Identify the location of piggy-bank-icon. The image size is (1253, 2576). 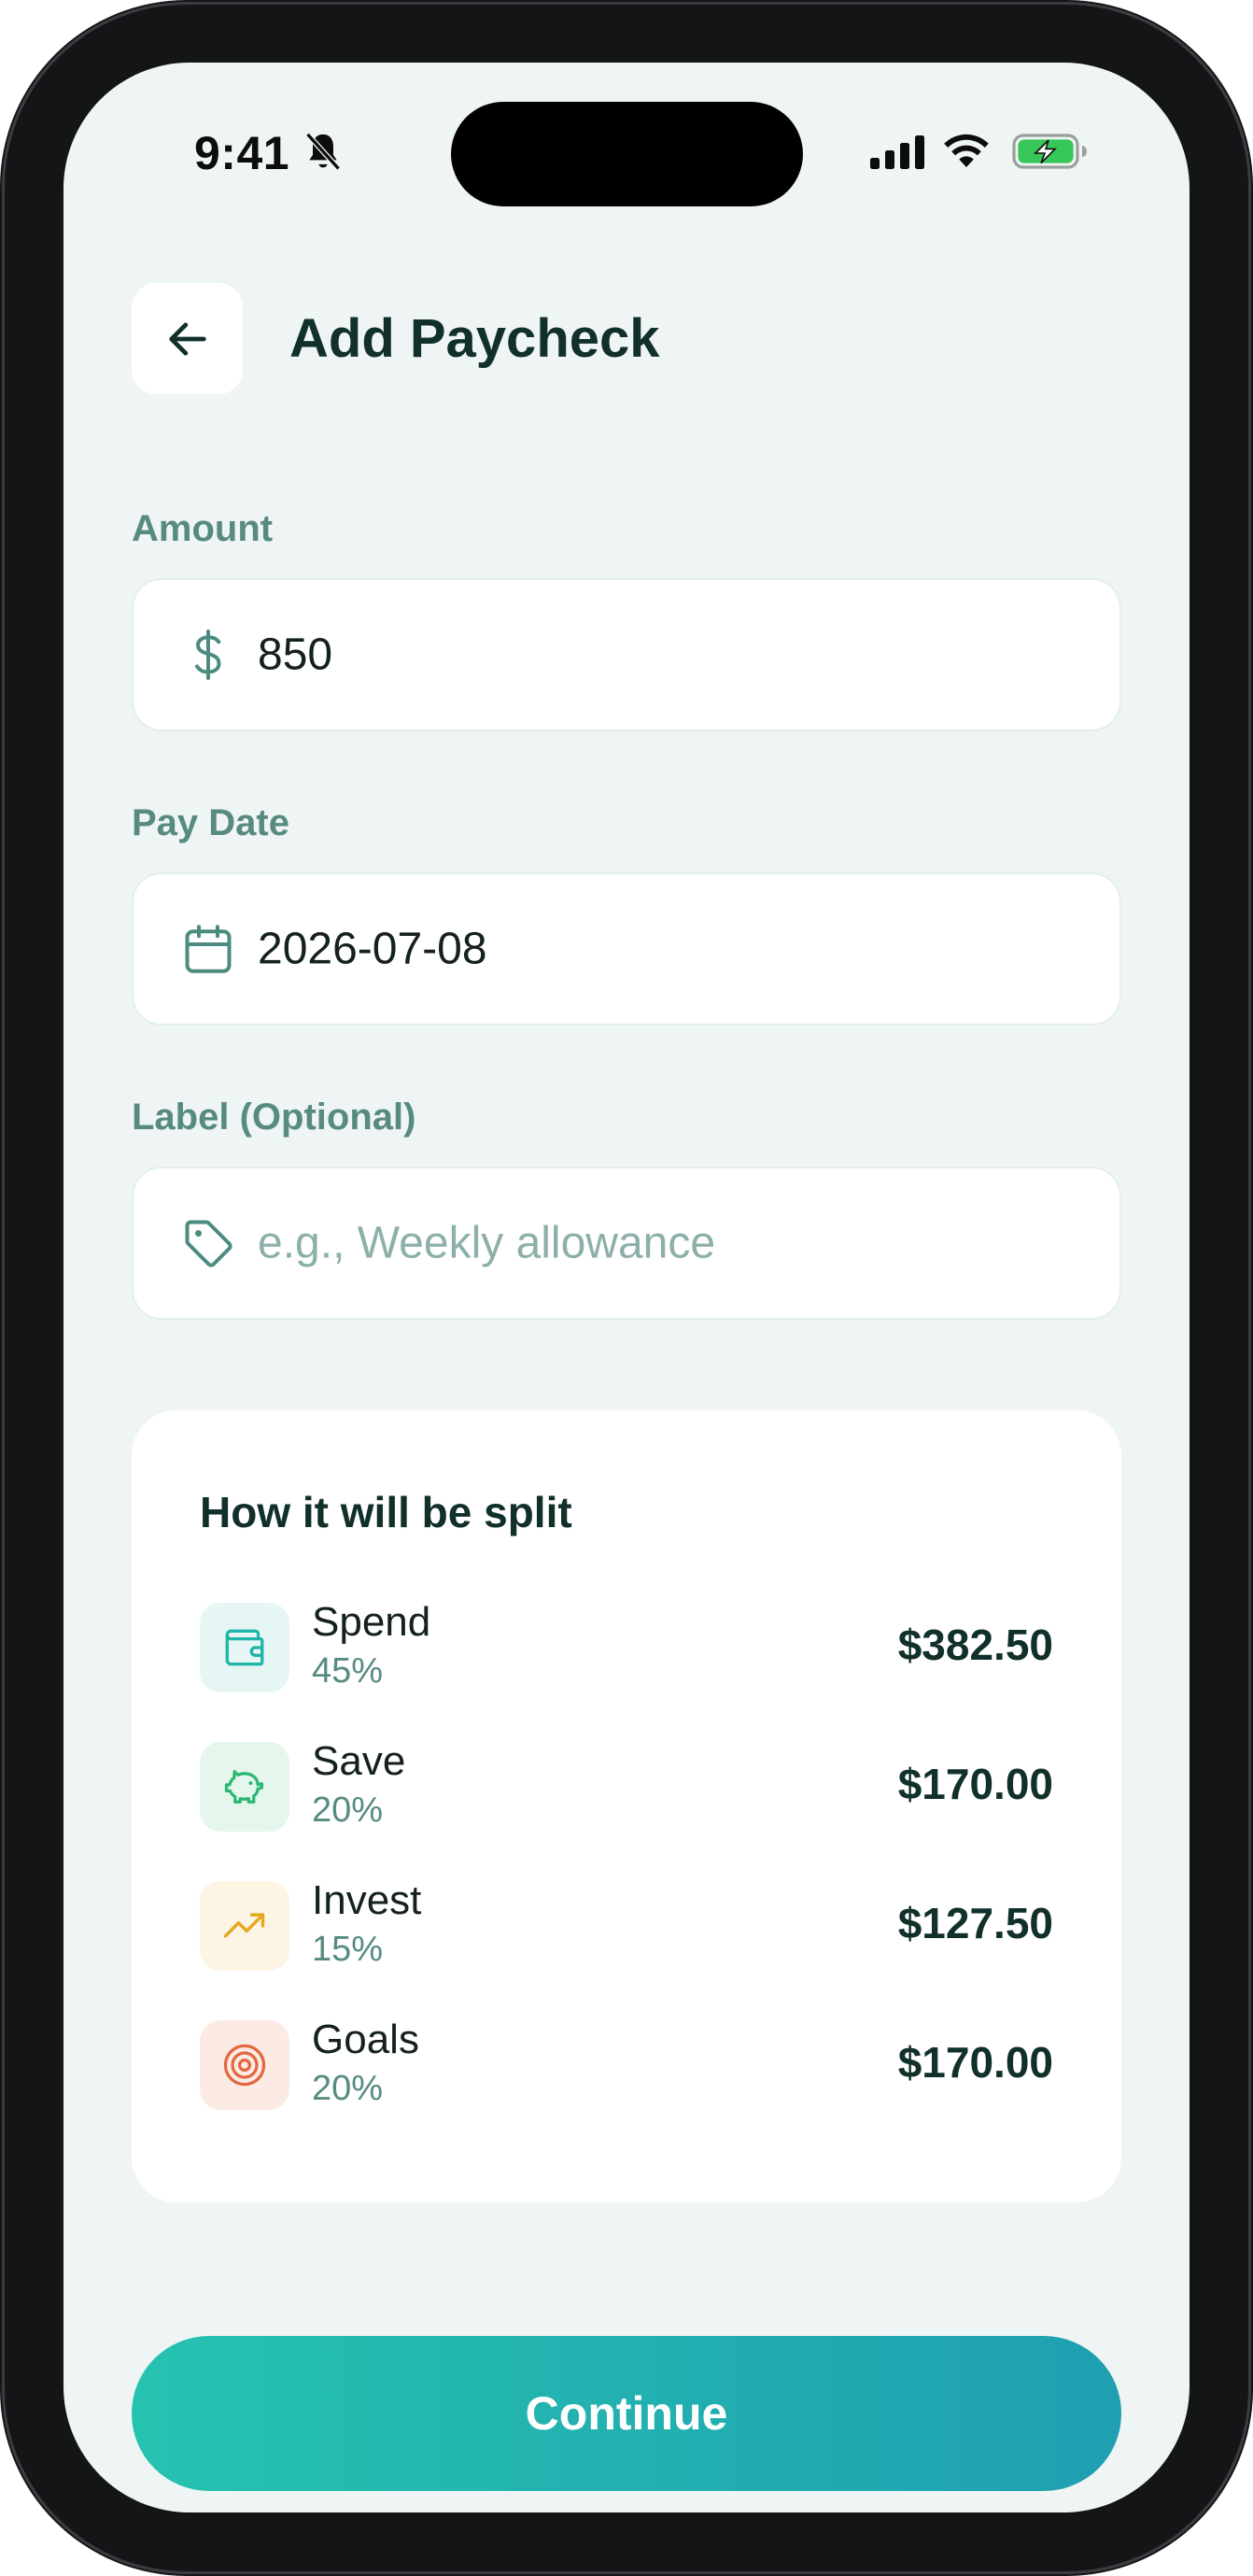
(244, 1787).